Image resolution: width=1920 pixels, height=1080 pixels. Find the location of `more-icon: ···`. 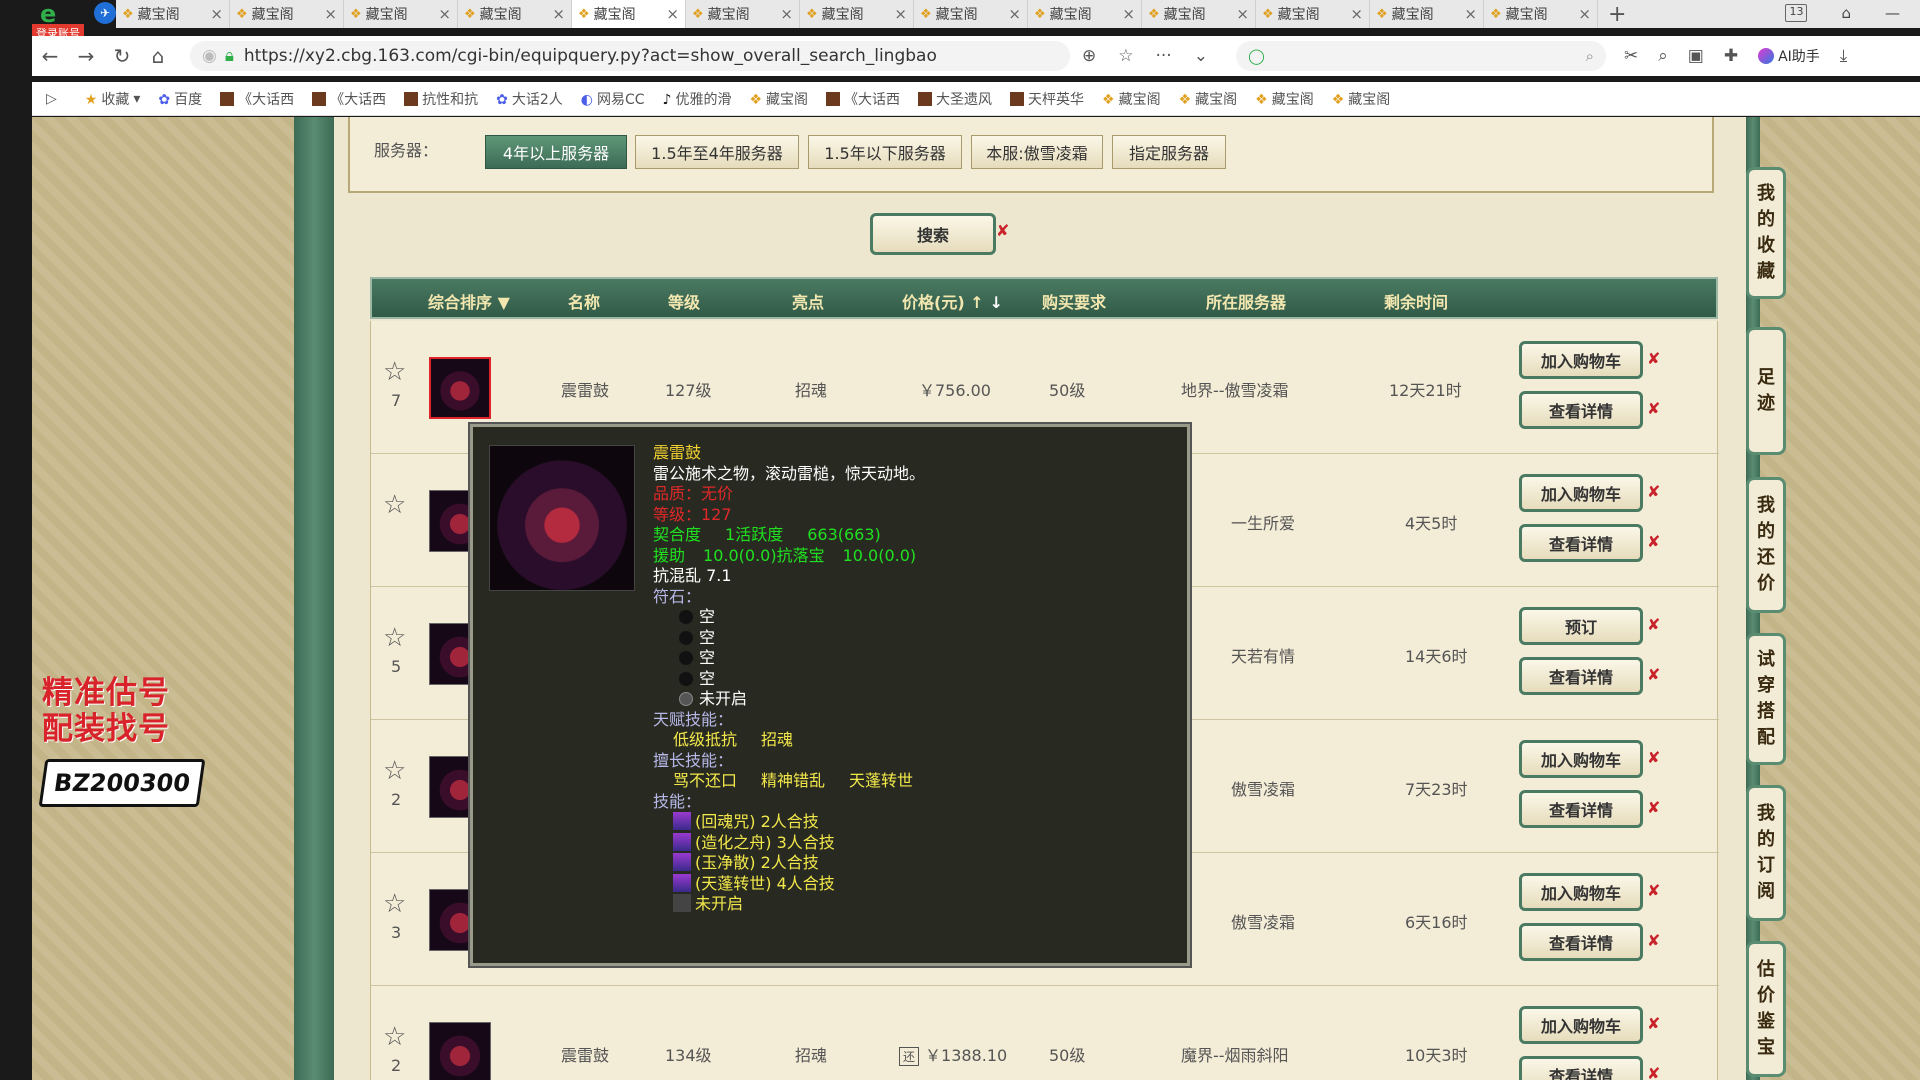

more-icon: ··· is located at coordinates (1164, 56).